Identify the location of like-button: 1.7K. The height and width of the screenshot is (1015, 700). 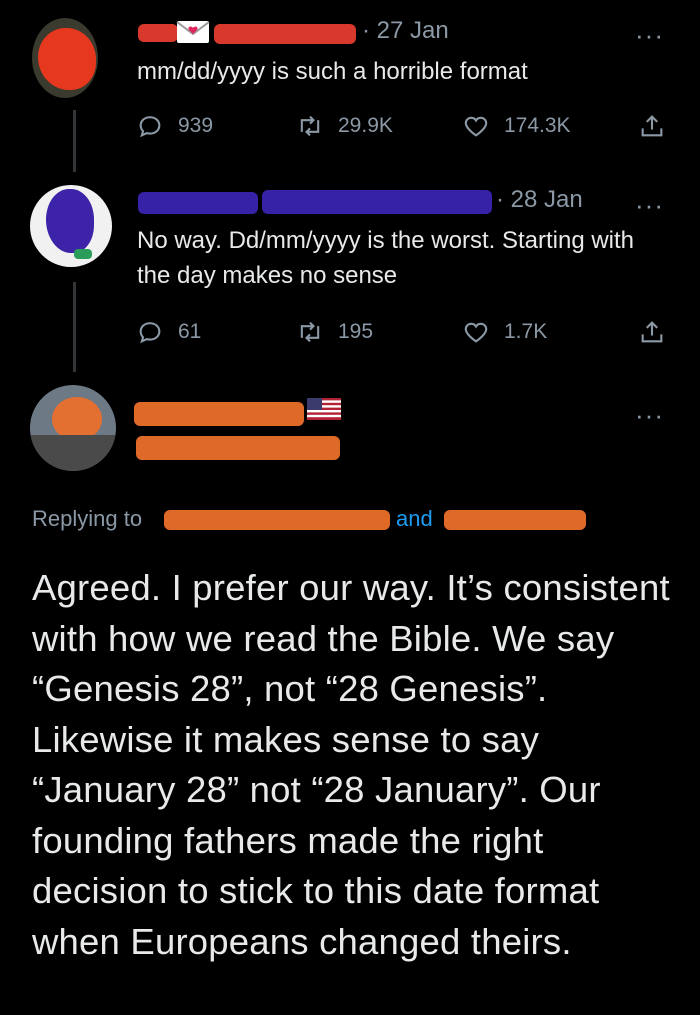
(504, 332).